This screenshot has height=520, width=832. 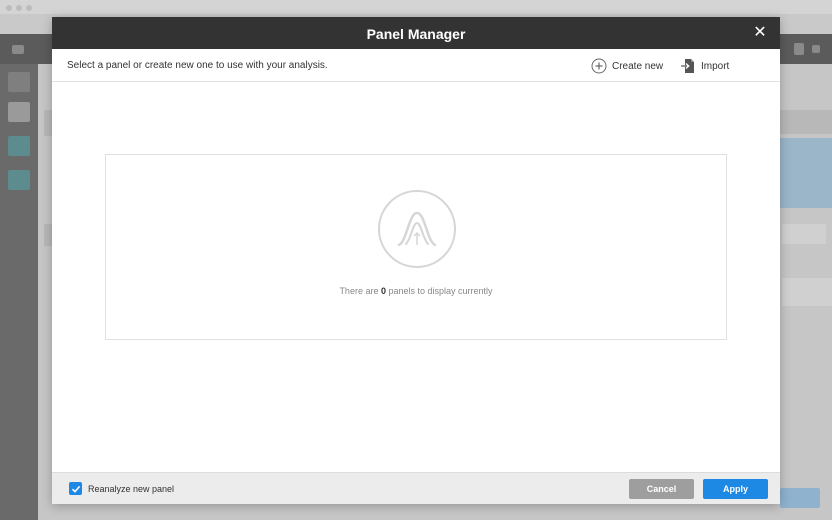 I want to click on modal-titlebar: Panel Manager ✕, so click(x=416, y=33).